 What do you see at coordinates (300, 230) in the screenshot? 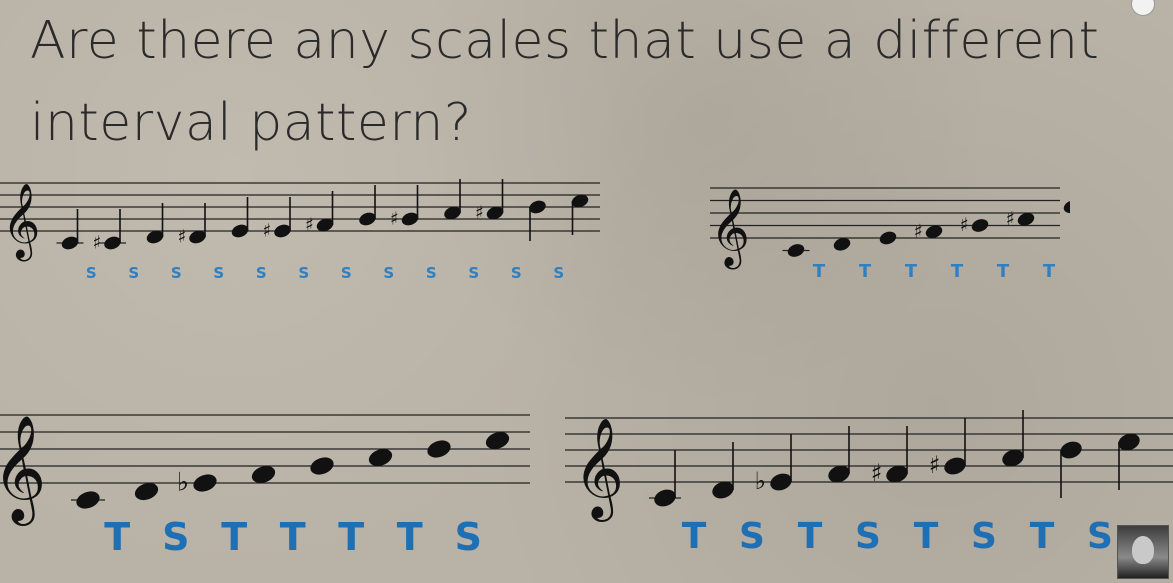
I see `staff-svg: 𝄞 ♯ ♯ ♯ ♯ ♯ ♯ S S S S S S S S S S S S` at bounding box center [300, 230].